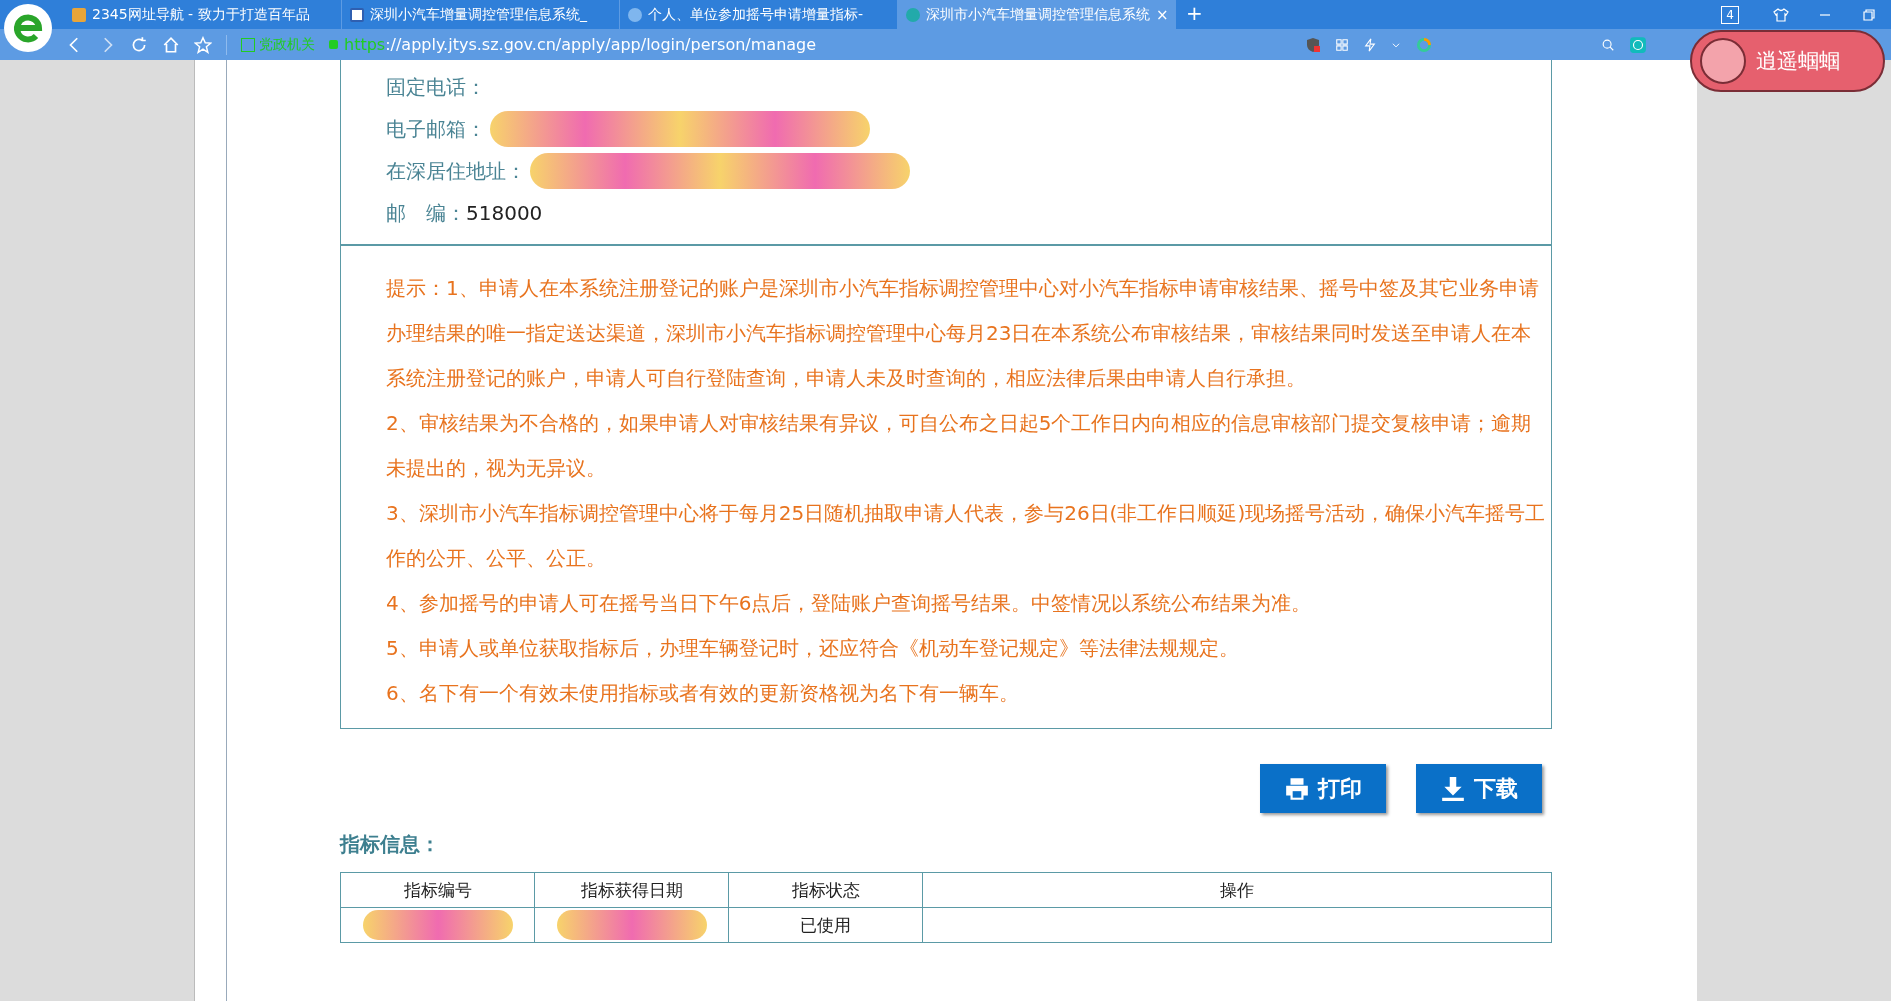  I want to click on lightning-icon, so click(1370, 44).